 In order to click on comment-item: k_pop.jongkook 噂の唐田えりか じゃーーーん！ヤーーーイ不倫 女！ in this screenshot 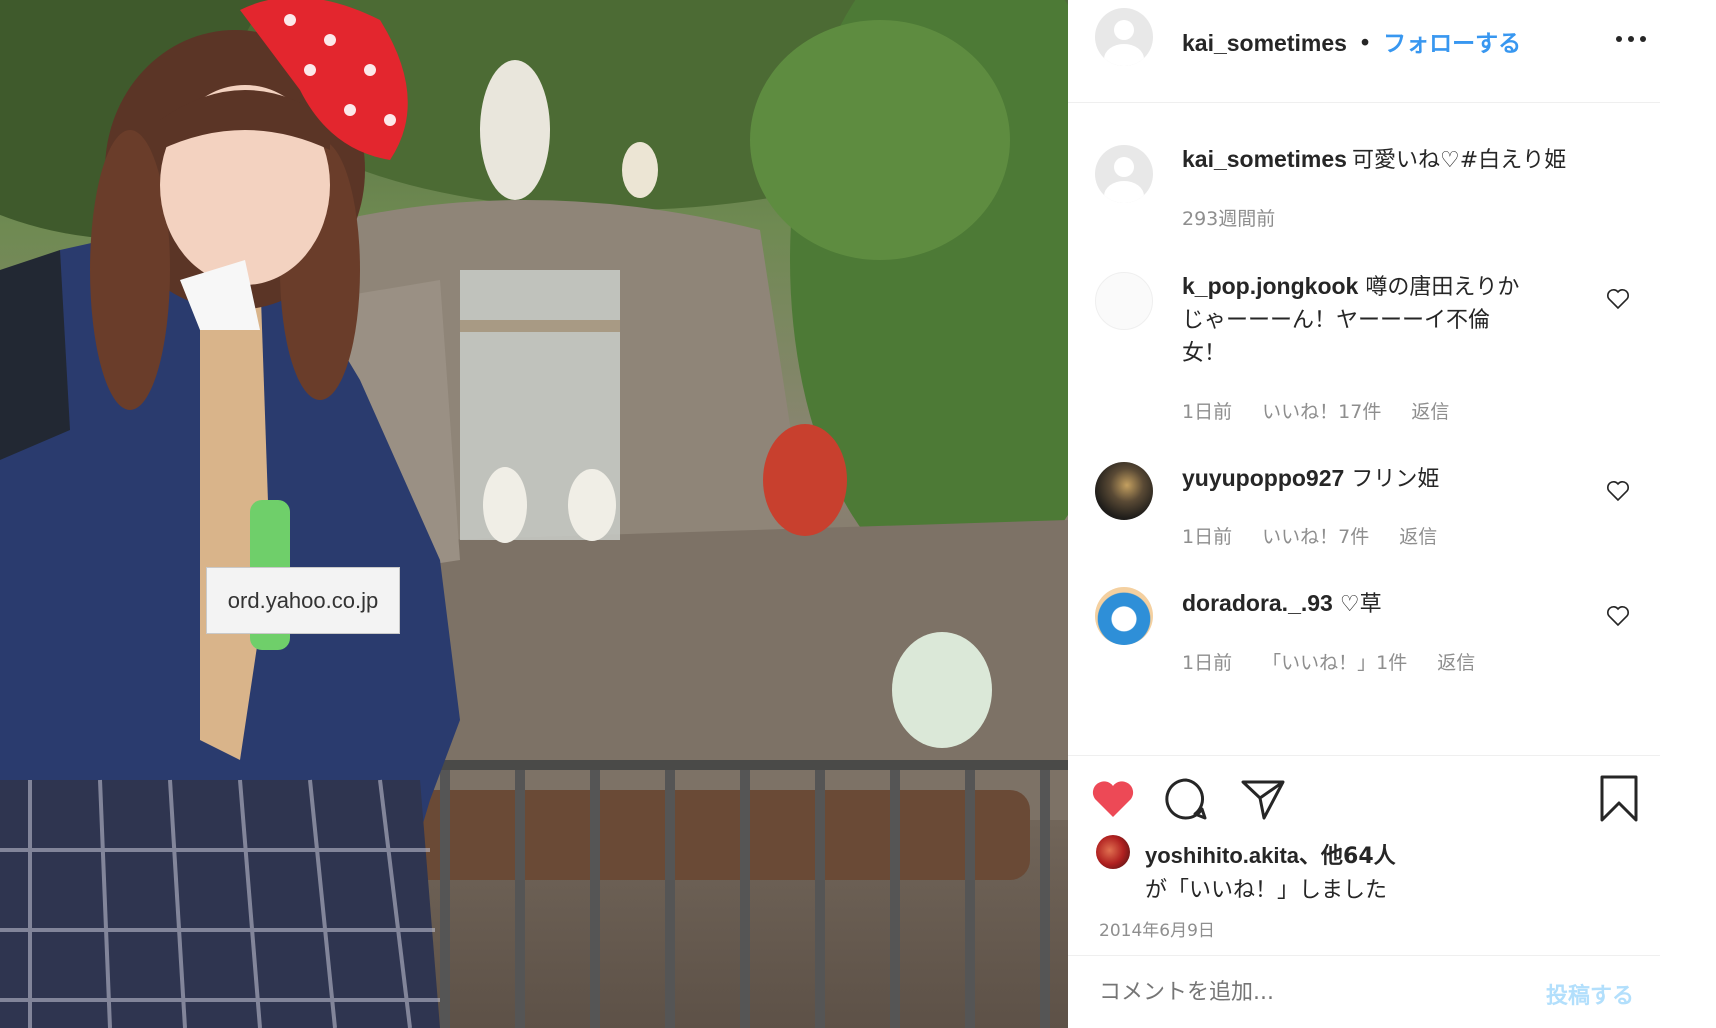, I will do `click(1387, 320)`.